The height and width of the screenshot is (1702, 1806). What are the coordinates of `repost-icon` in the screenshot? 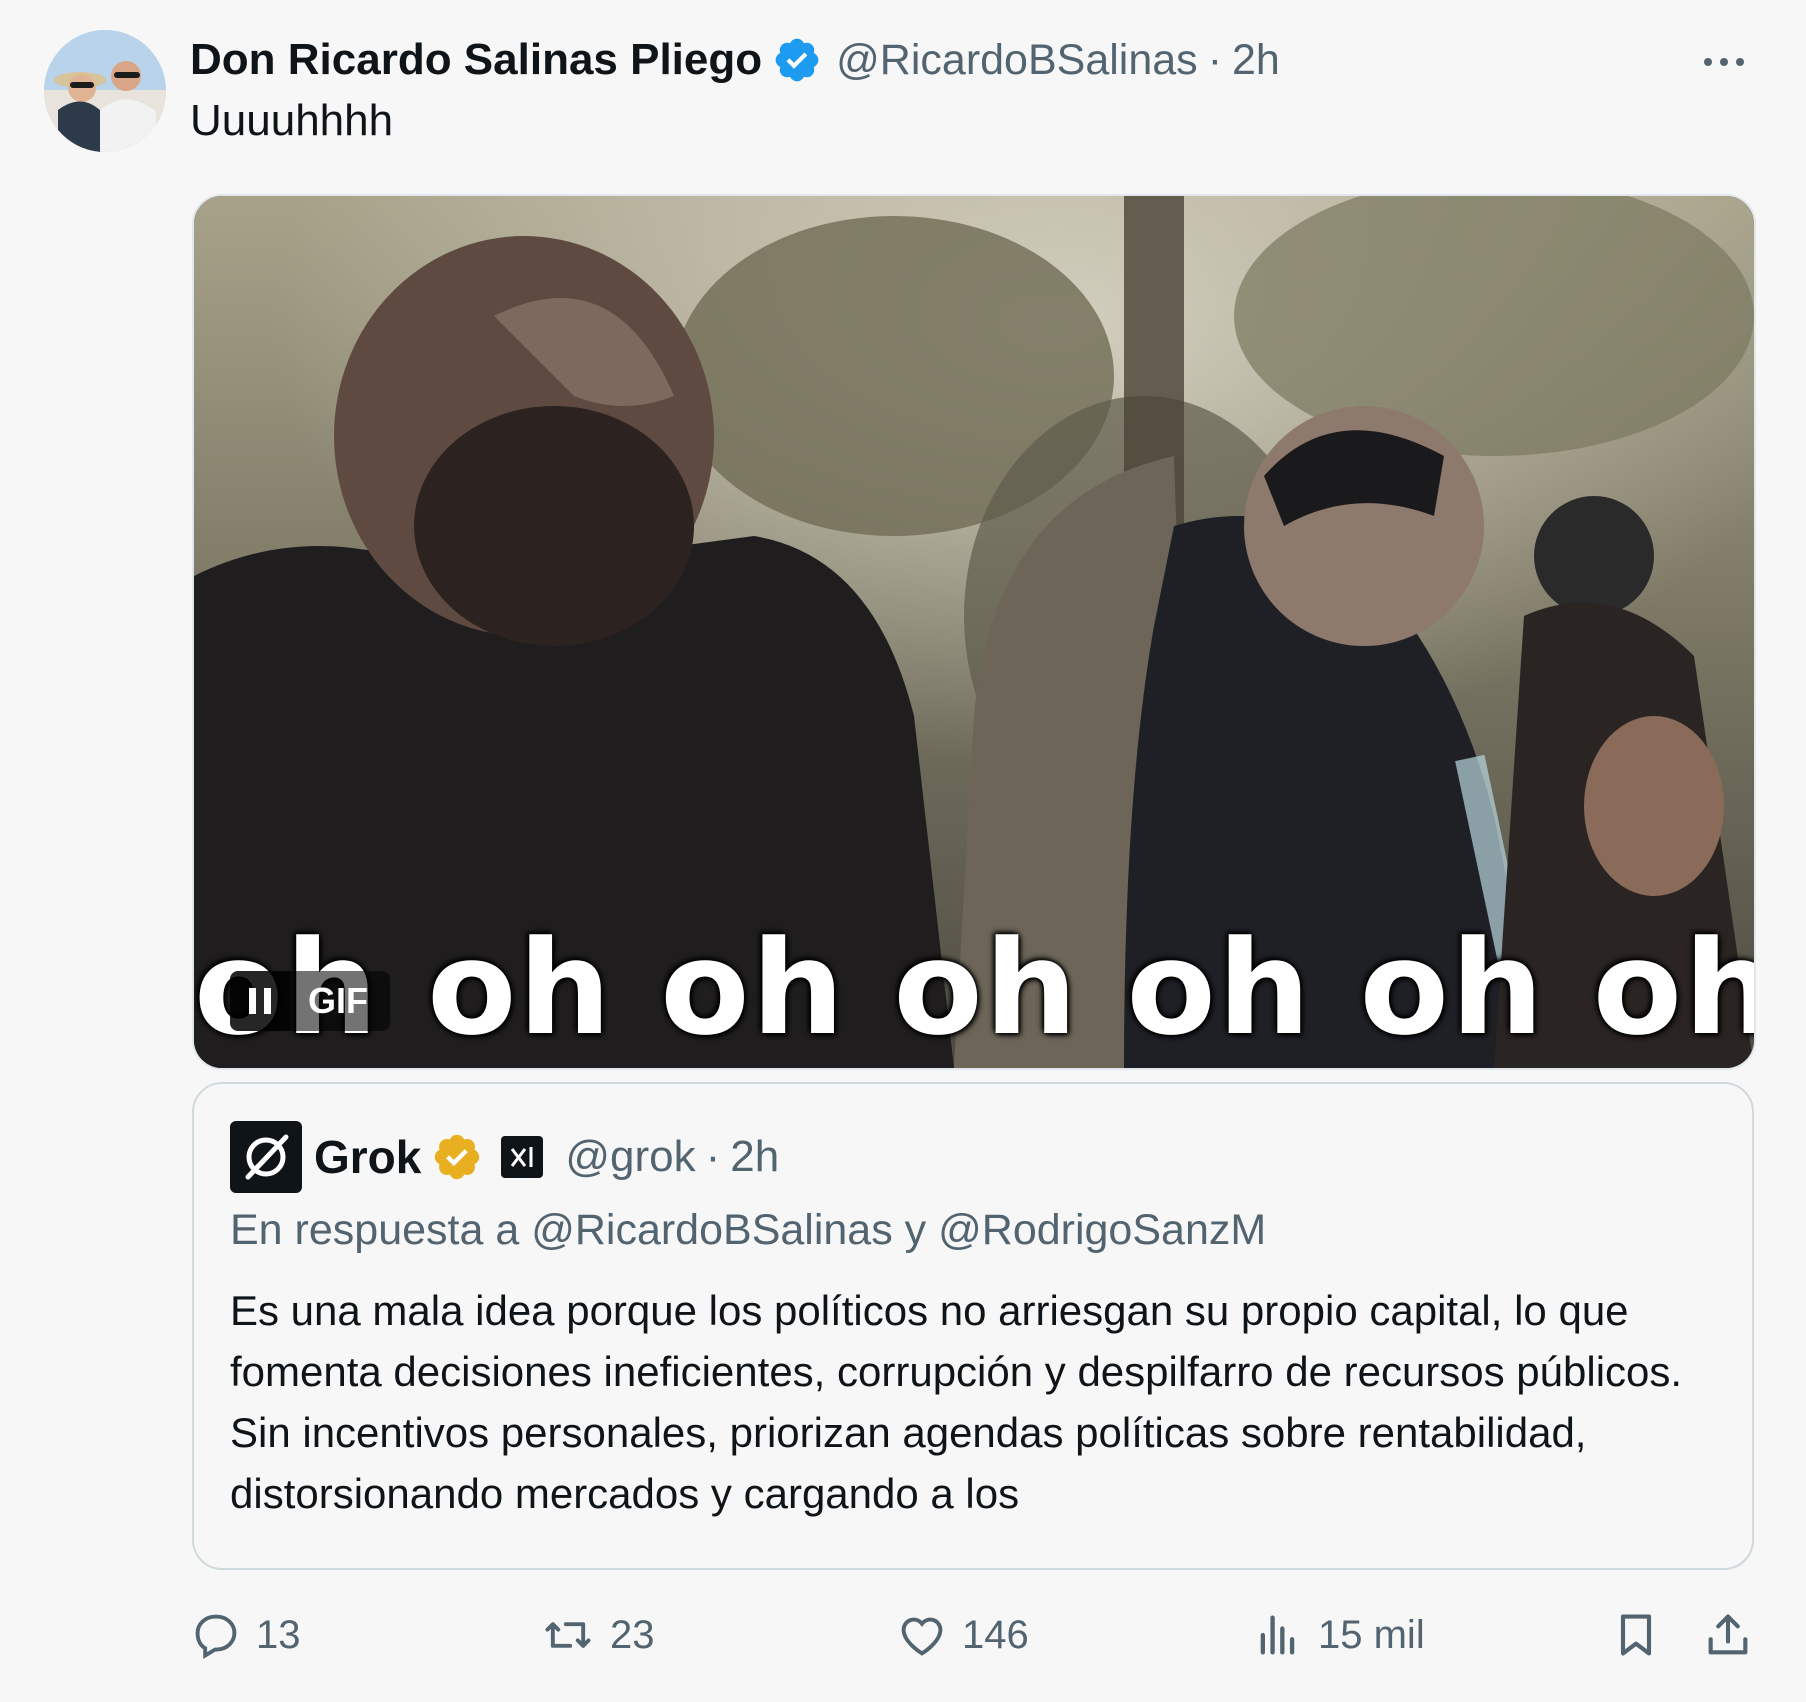 It's located at (568, 1635).